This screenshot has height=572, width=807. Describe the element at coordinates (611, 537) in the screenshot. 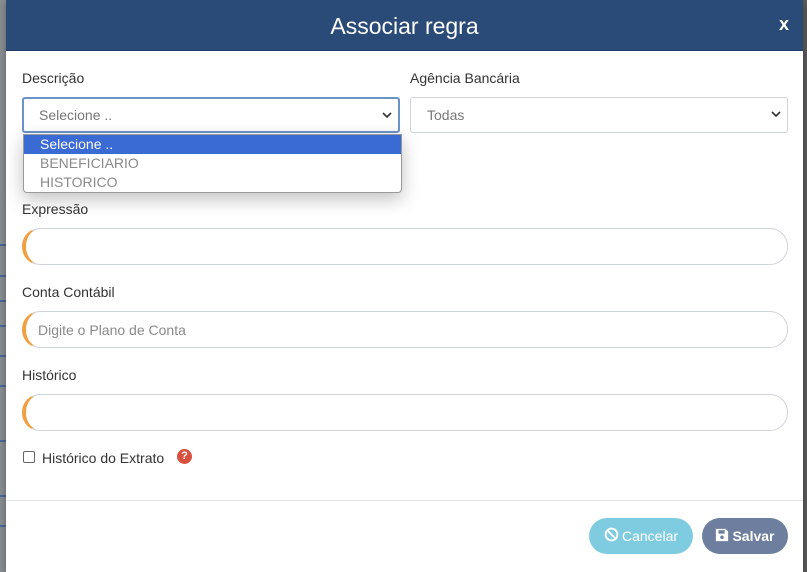

I see `ban-icon` at that location.